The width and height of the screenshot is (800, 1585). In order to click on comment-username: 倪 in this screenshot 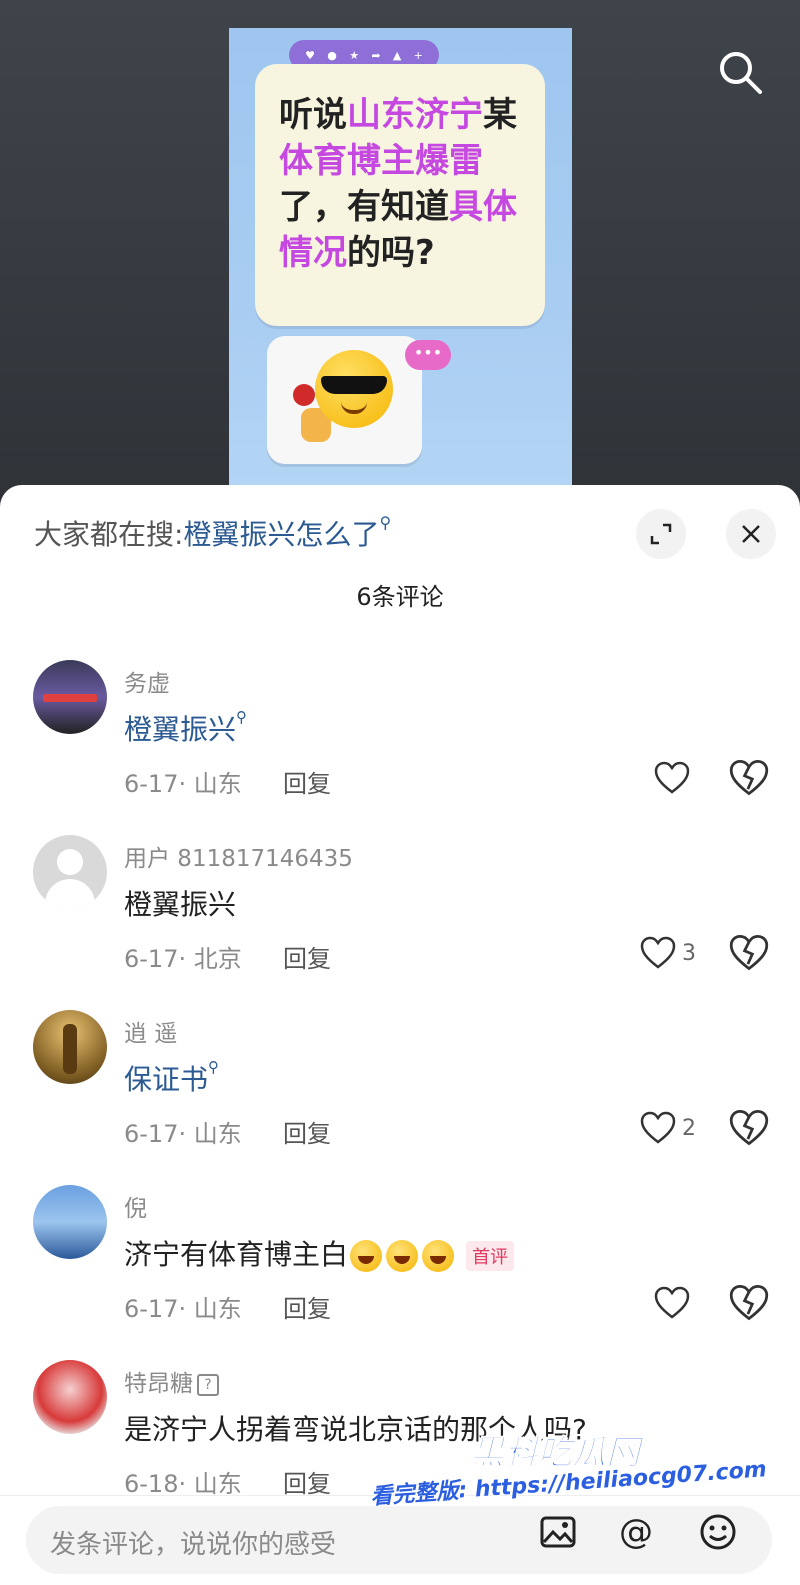, I will do `click(135, 1206)`.